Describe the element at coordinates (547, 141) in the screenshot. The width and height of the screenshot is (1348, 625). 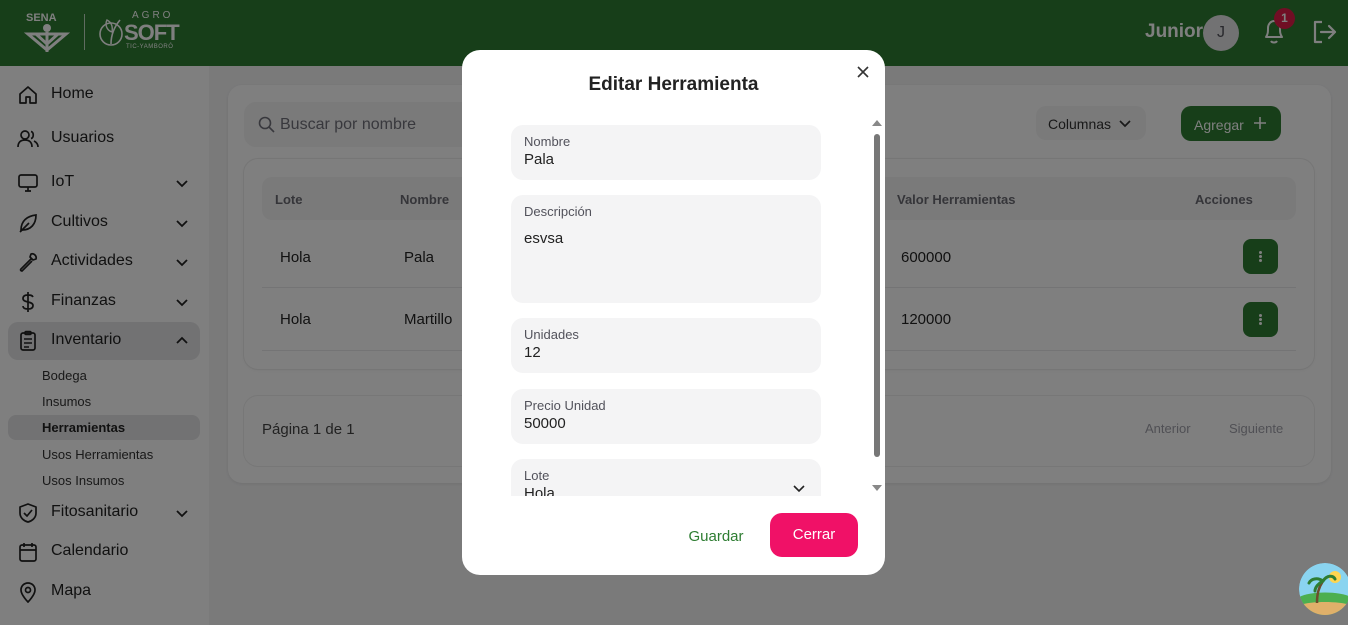
I see `nombre-label: Nombre` at that location.